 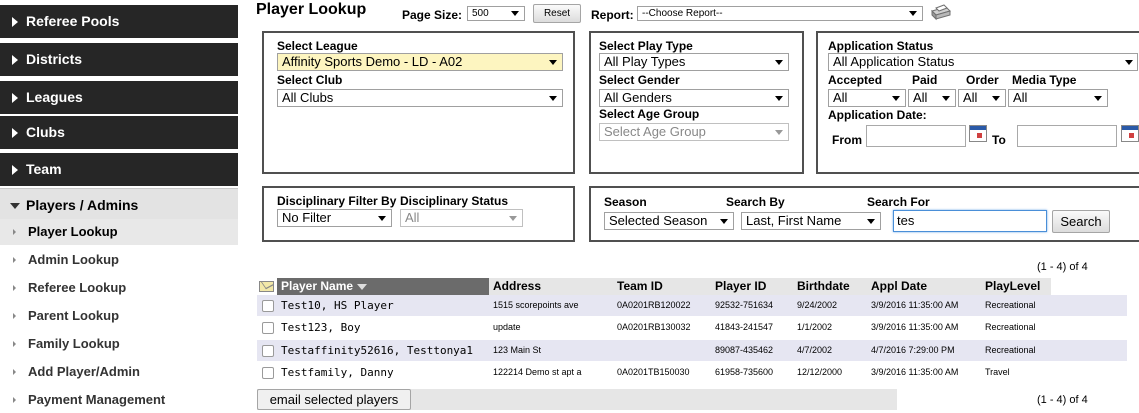 What do you see at coordinates (119, 400) in the screenshot?
I see `sidebar-subitem-payment-management: Payment Management` at bounding box center [119, 400].